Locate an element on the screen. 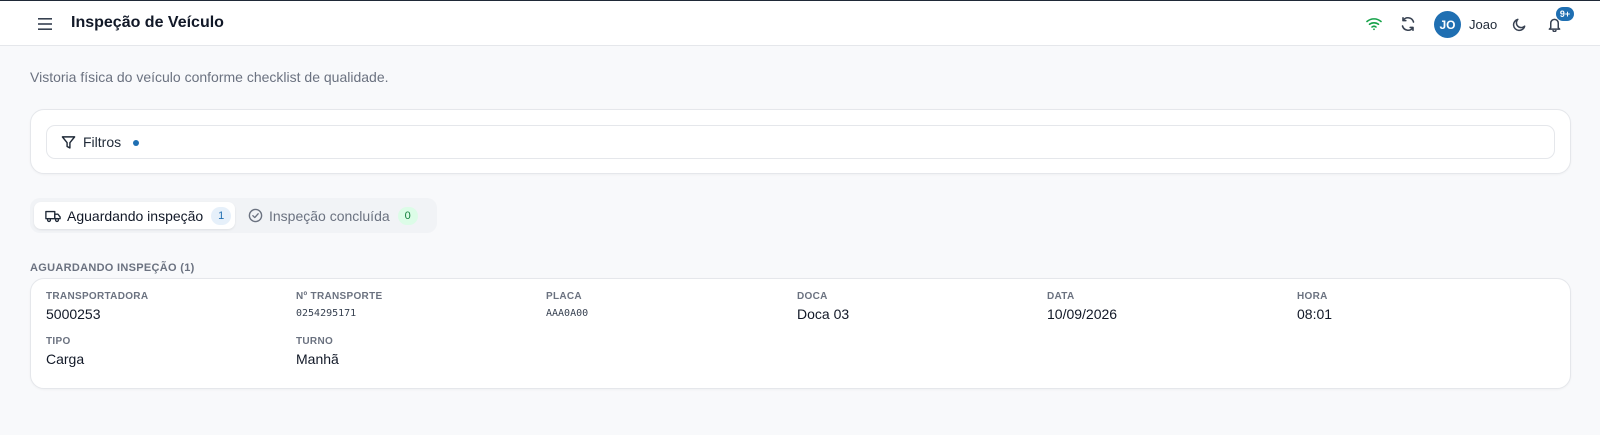 The image size is (1600, 435). hamburger-menu-icon is located at coordinates (45, 24).